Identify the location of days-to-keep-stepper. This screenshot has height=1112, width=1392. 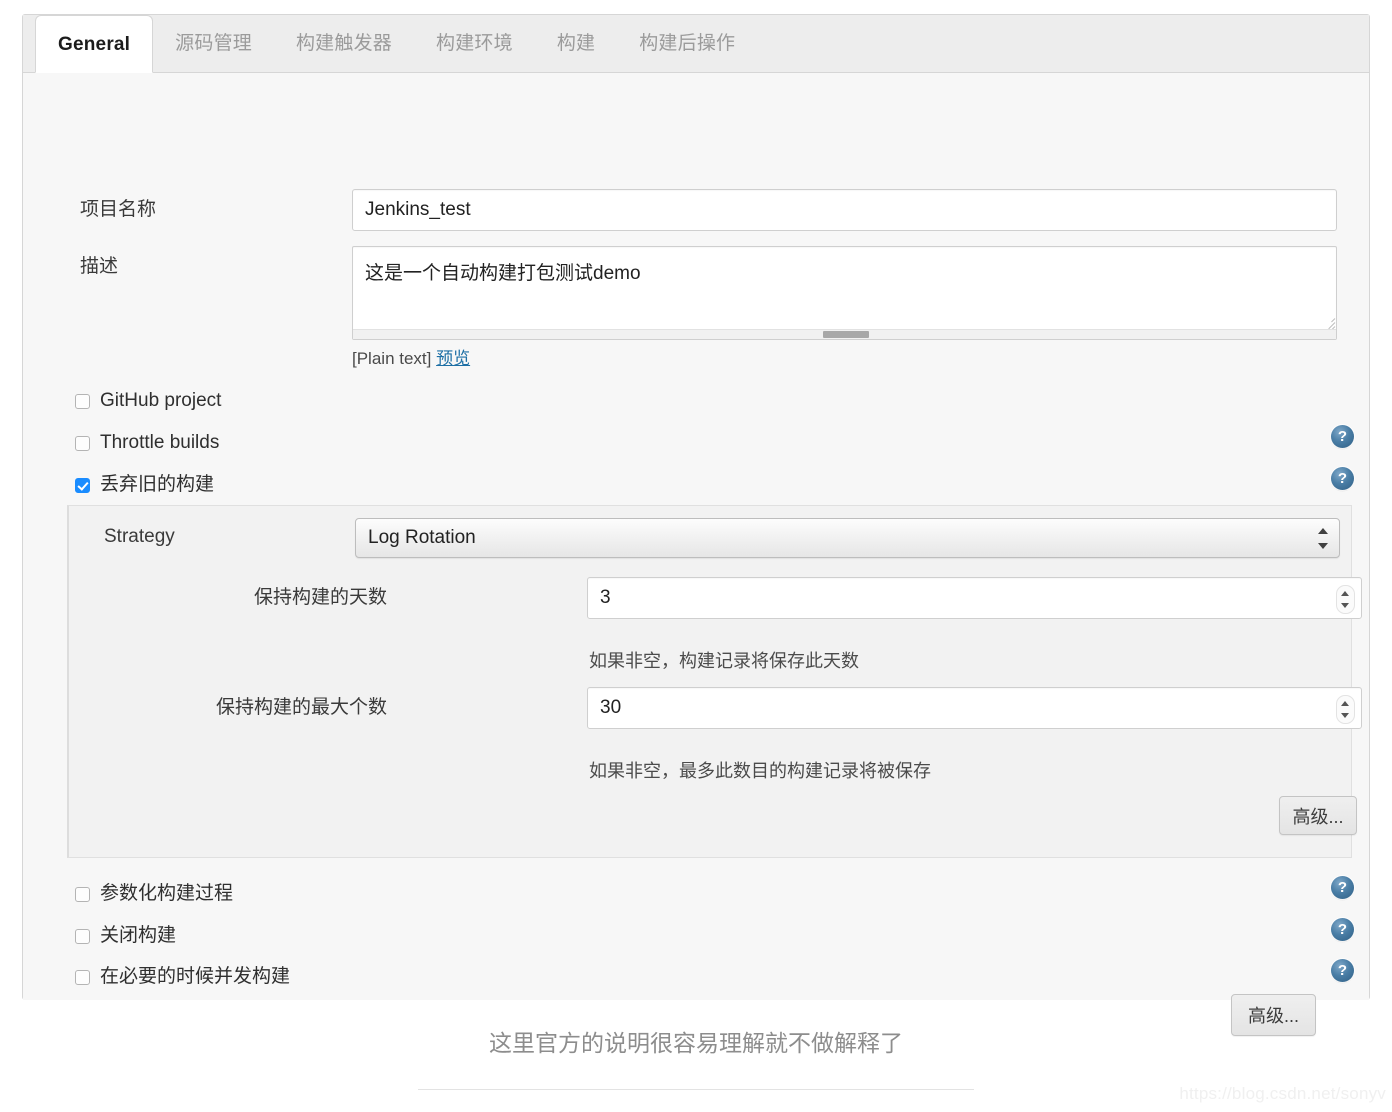
(1345, 599).